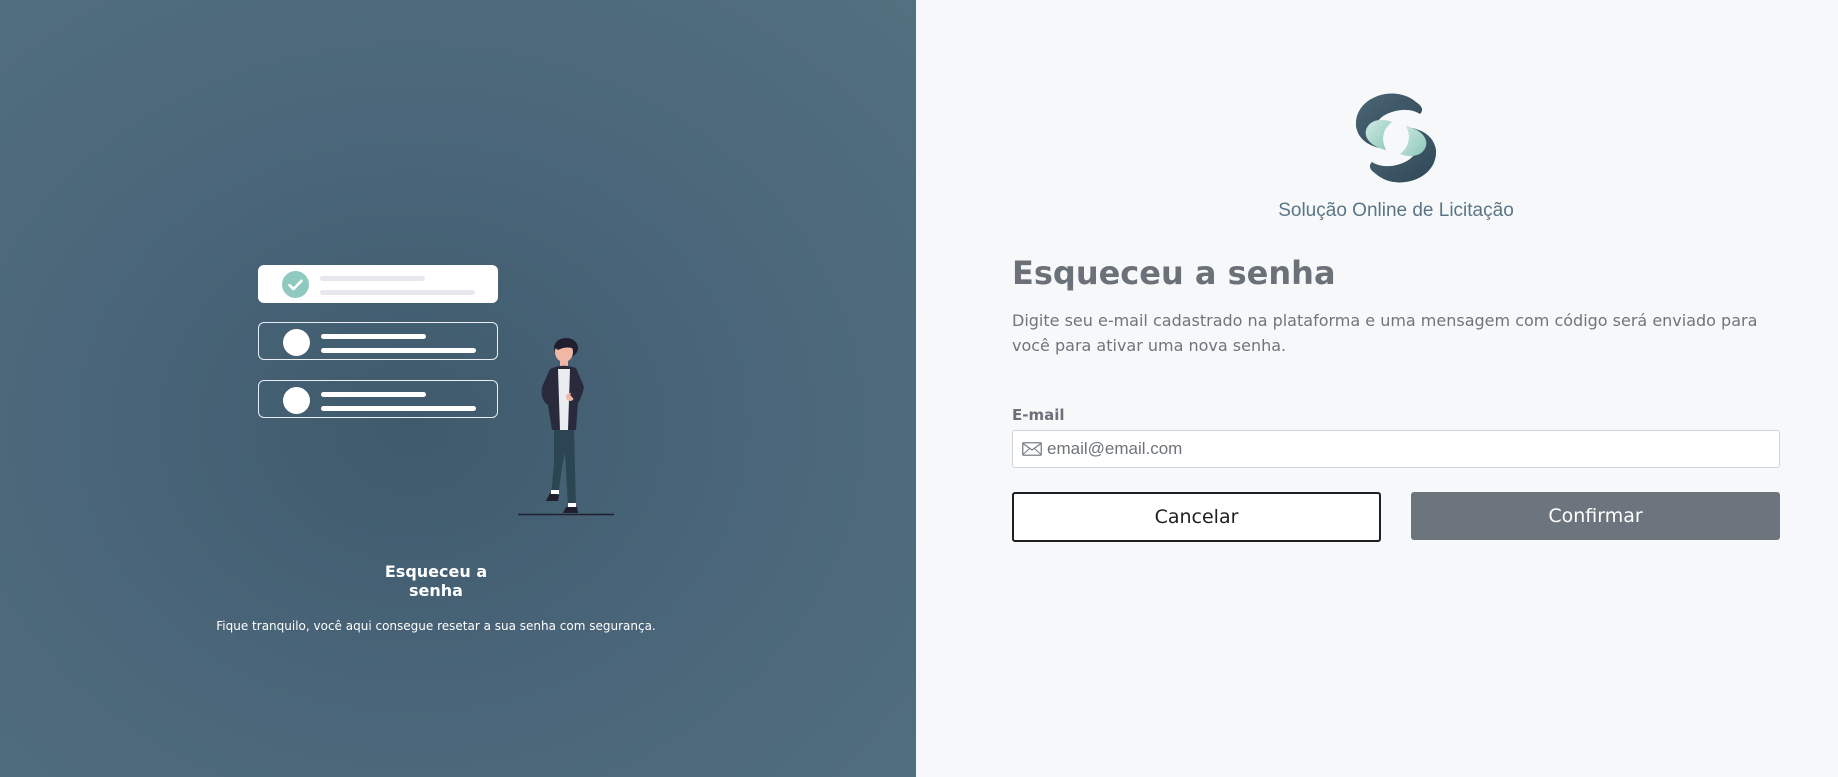  I want to click on illustration-title: Esqueceu a senha, so click(436, 581).